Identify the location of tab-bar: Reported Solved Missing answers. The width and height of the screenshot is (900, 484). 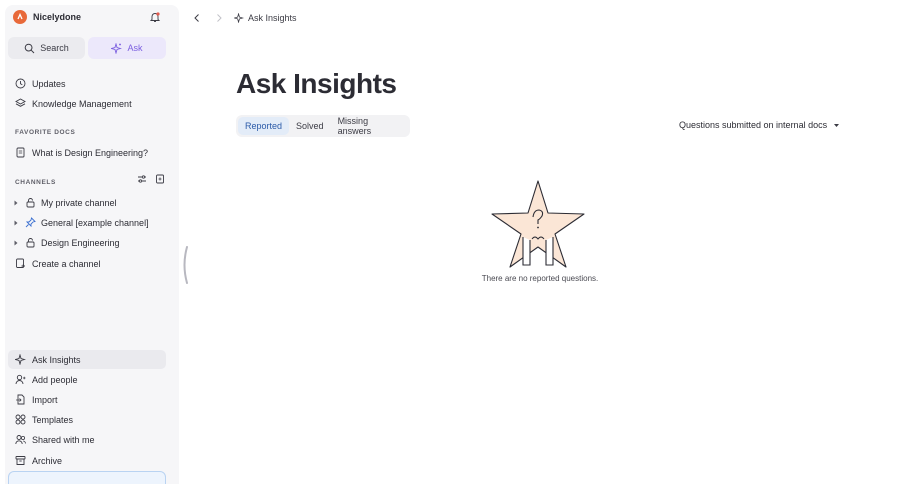
(323, 126).